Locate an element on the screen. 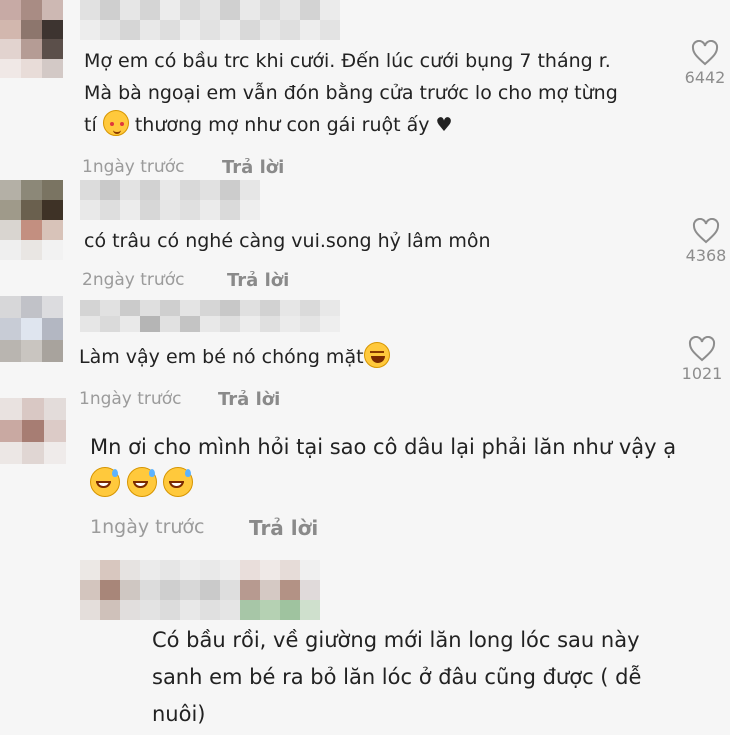 This screenshot has width=730, height=735. comment-line: Làm vậy em bé nó chóng mặt is located at coordinates (234, 357).